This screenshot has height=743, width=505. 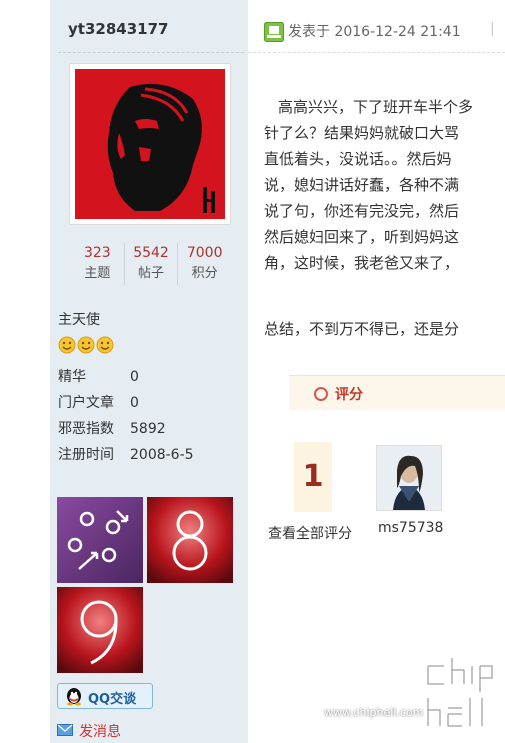 What do you see at coordinates (151, 273) in the screenshot?
I see `stat-label: 帖子` at bounding box center [151, 273].